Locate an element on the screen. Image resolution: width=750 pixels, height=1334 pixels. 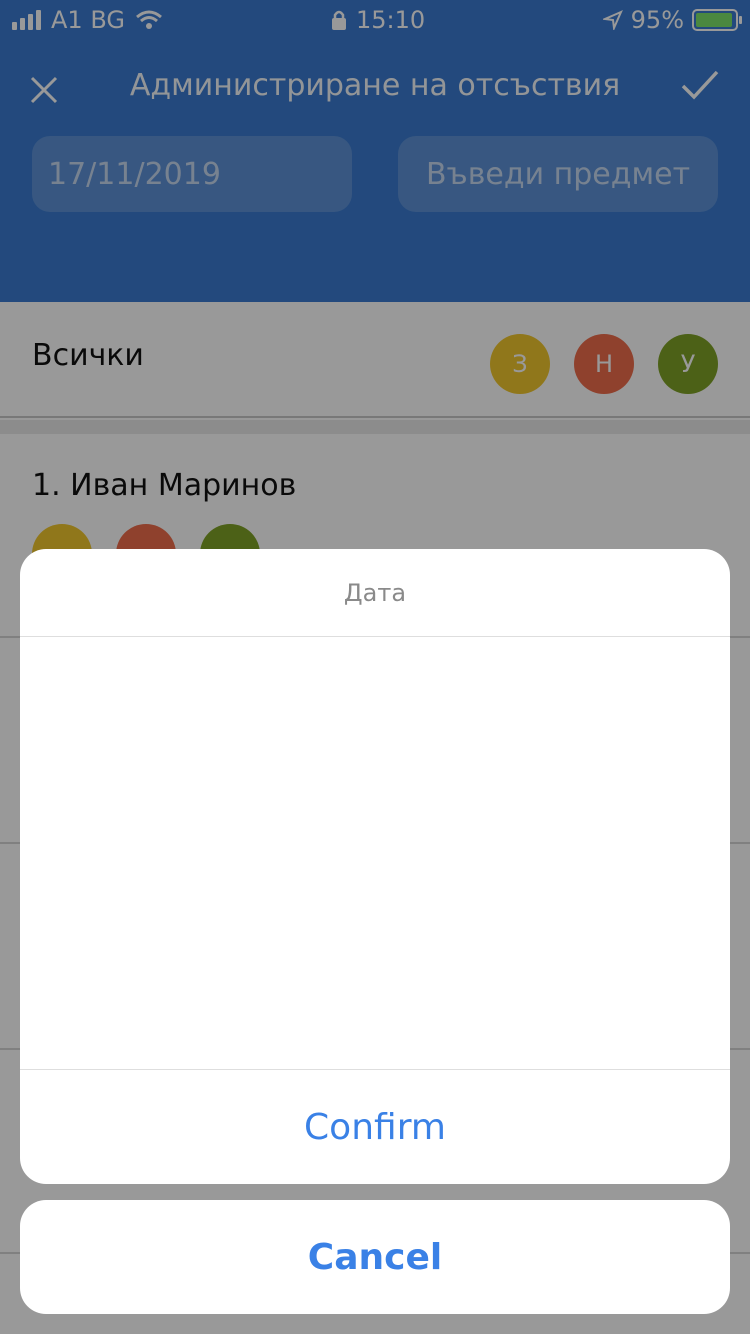
cancel-button: Cancel is located at coordinates (375, 1257).